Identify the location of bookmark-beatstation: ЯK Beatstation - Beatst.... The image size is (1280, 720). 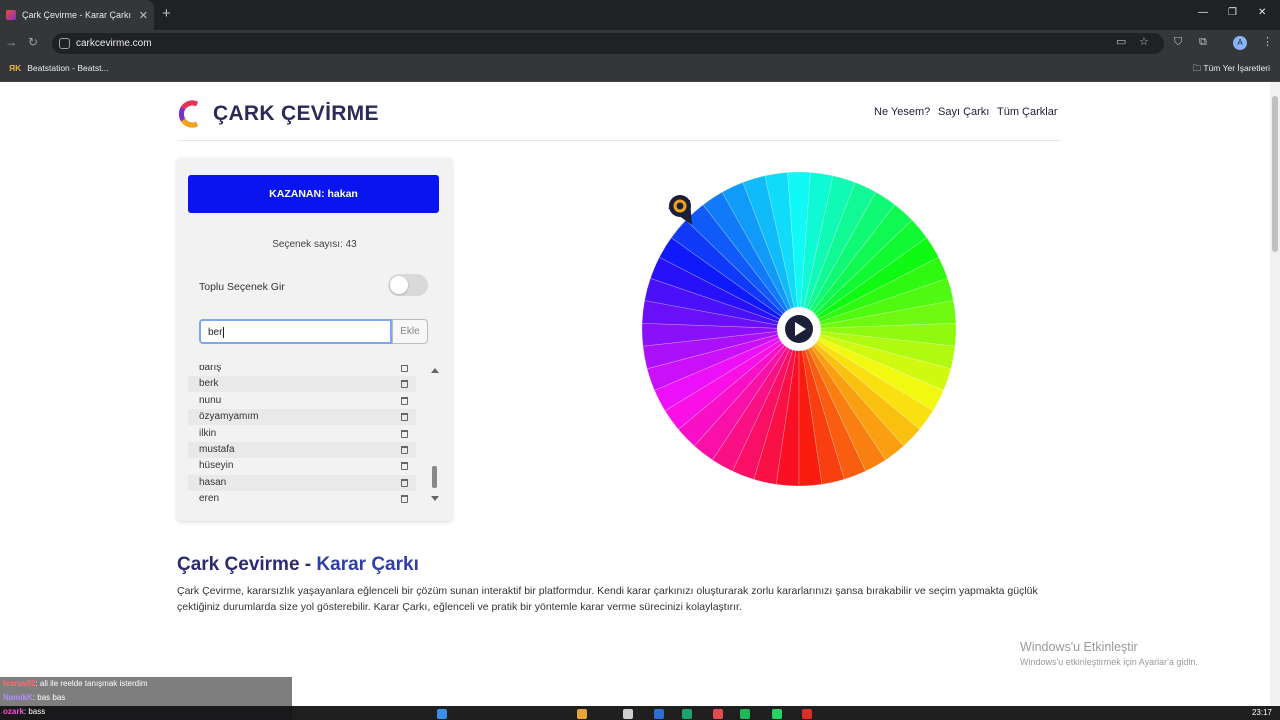
(59, 68).